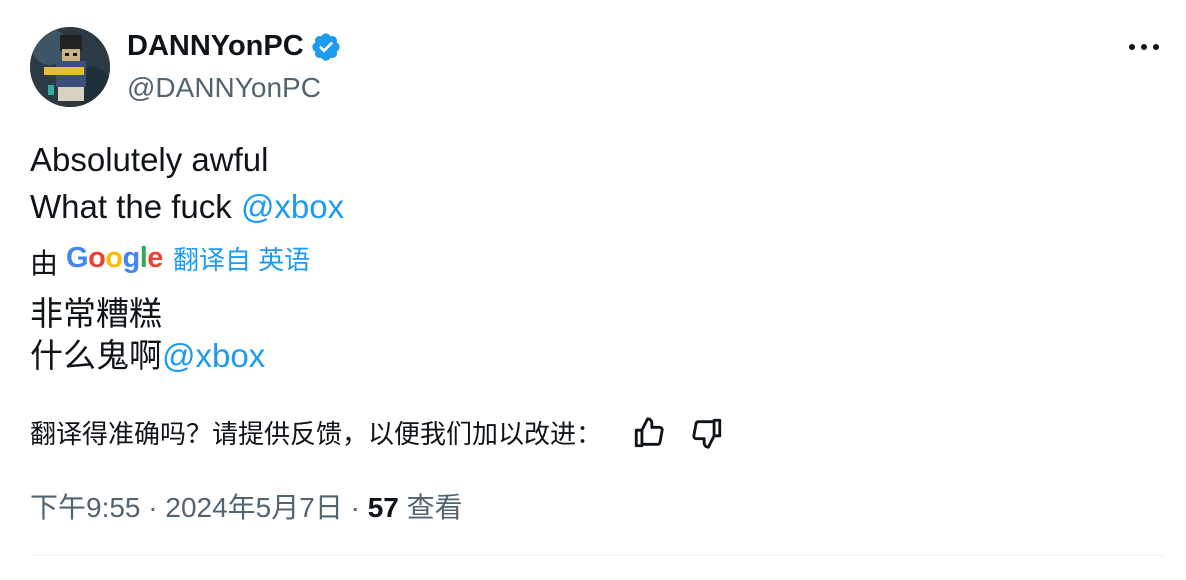  I want to click on thumbs-up-icon, so click(649, 433).